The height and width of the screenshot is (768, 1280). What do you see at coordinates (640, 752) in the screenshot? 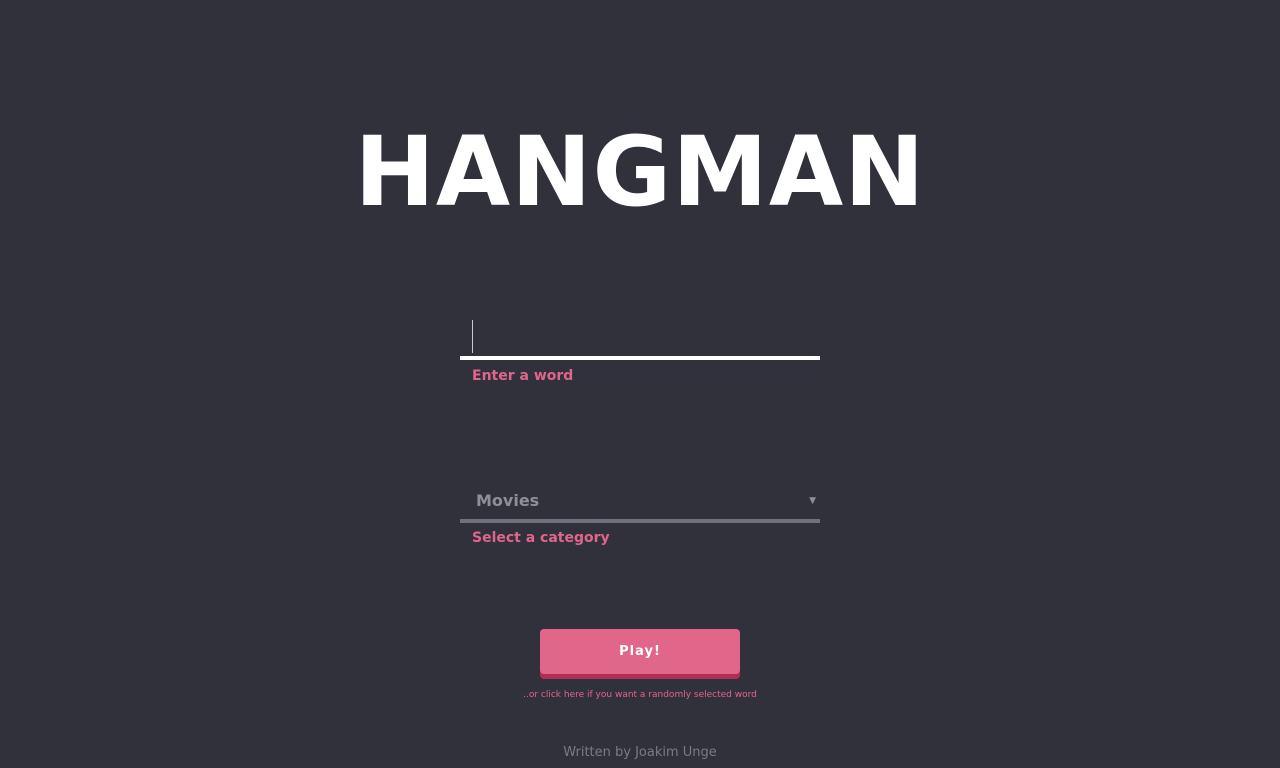
I see `footer-credit: Written by Joakim Unge` at bounding box center [640, 752].